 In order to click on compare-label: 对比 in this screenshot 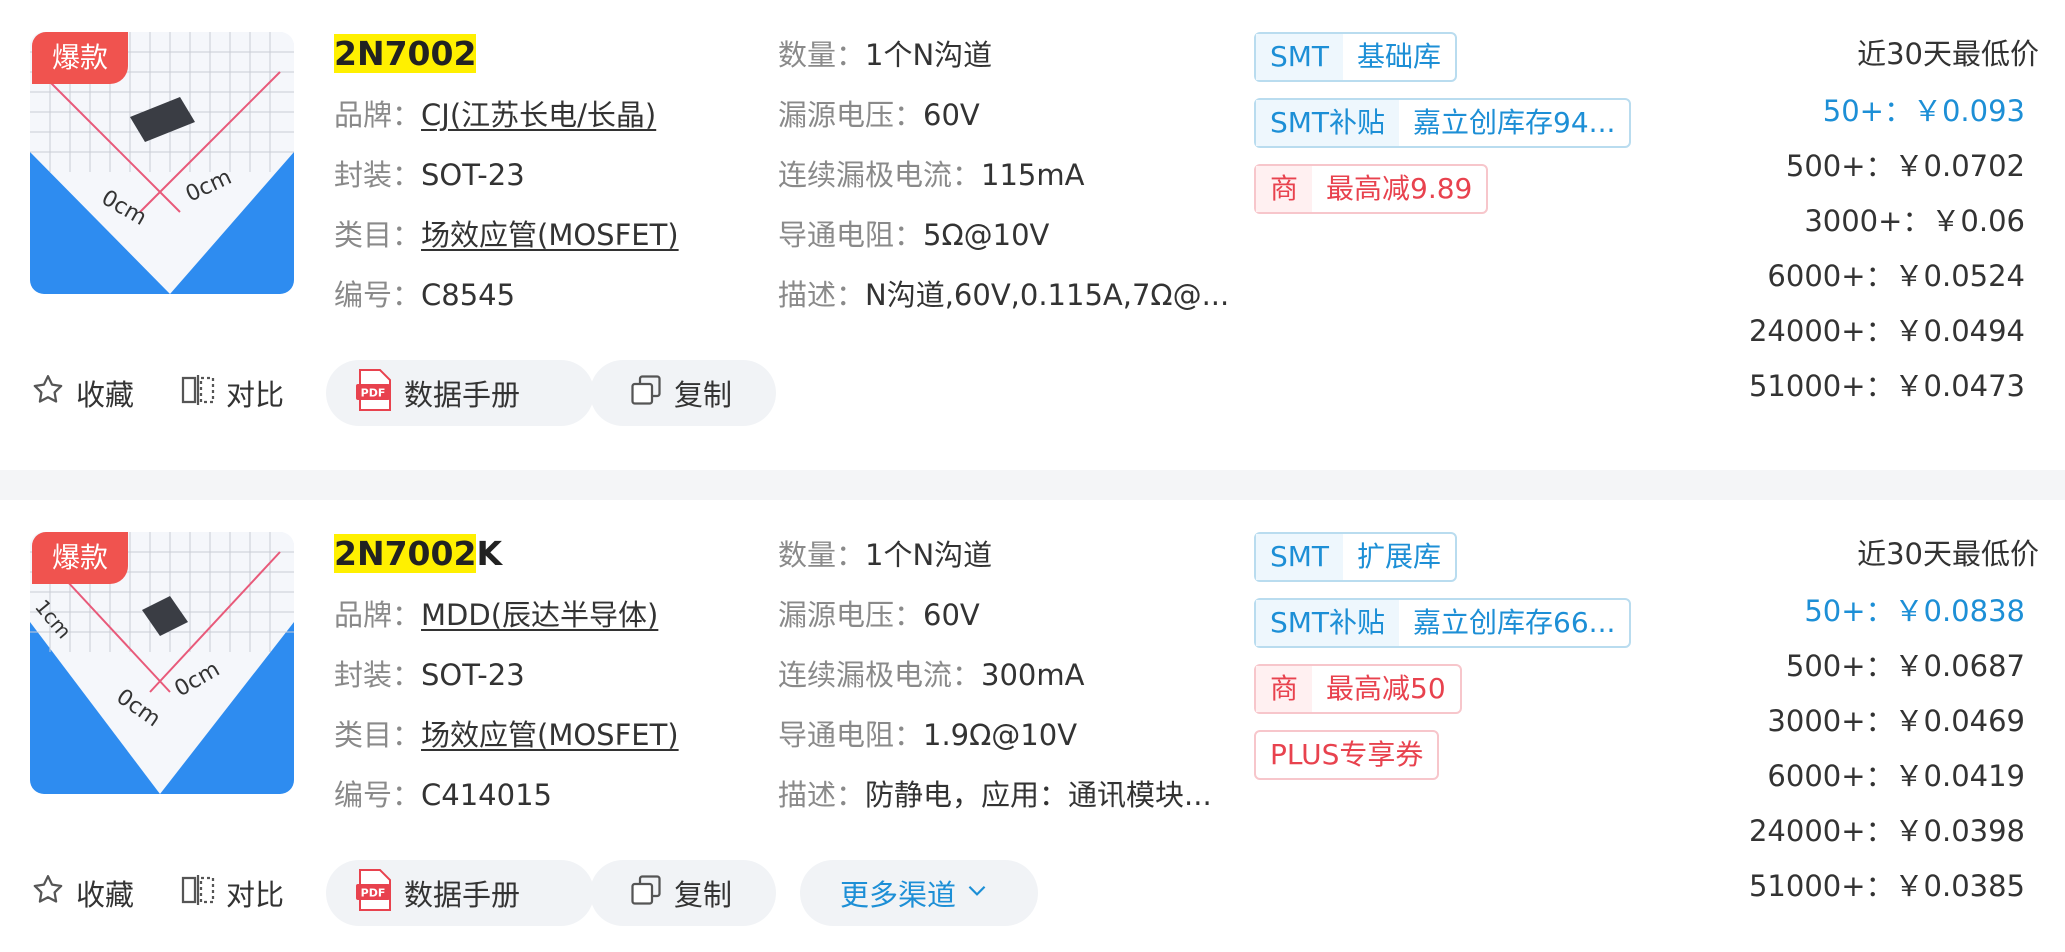, I will do `click(255, 395)`.